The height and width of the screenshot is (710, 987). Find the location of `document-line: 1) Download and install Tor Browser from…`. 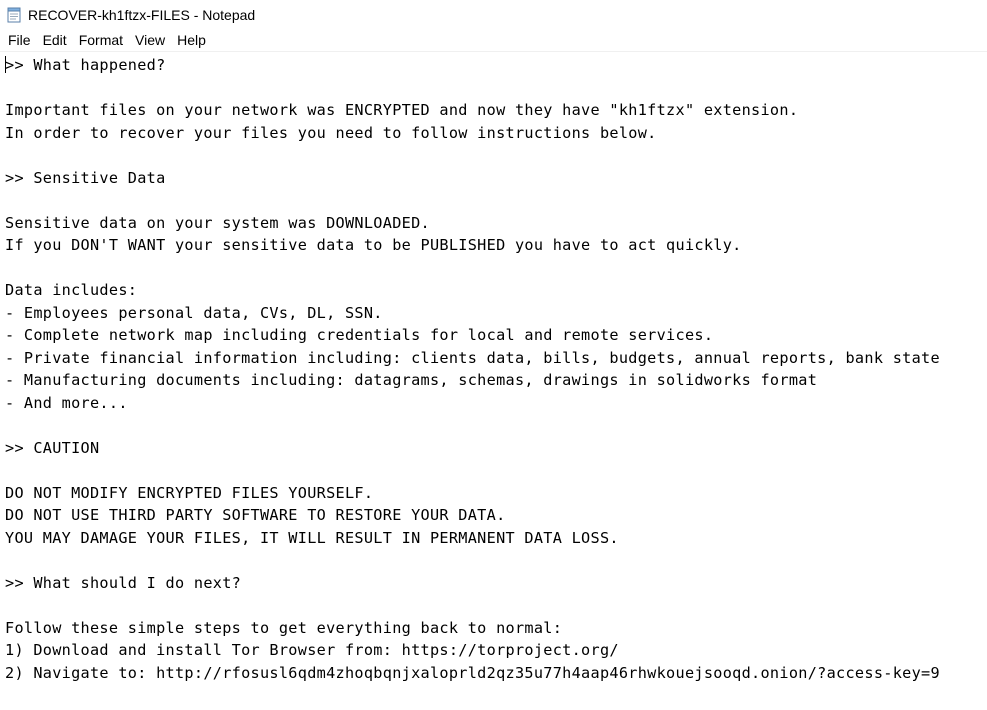

document-line: 1) Download and install Tor Browser from… is located at coordinates (312, 650).